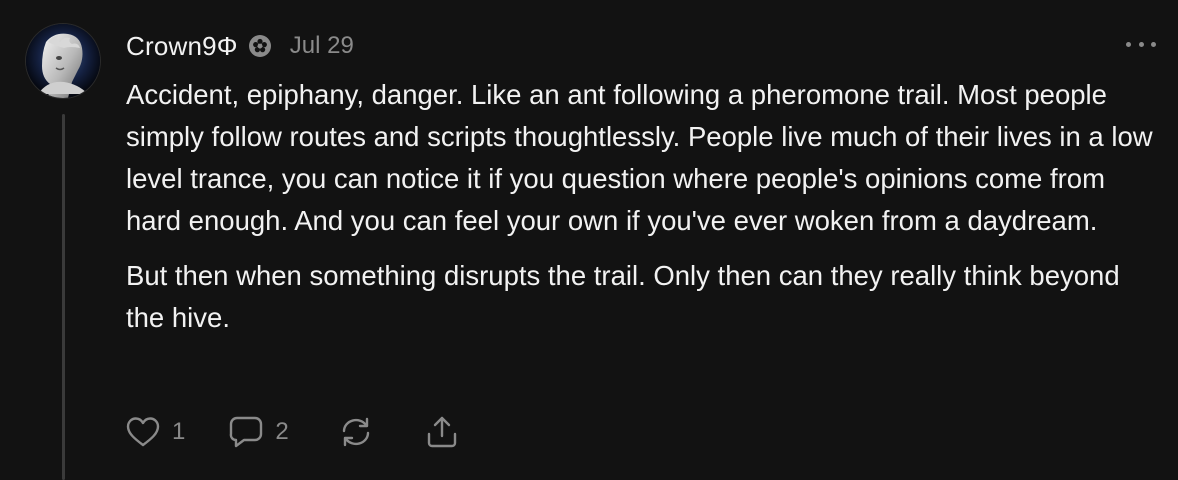  I want to click on comment-date: Jul 29, so click(322, 46).